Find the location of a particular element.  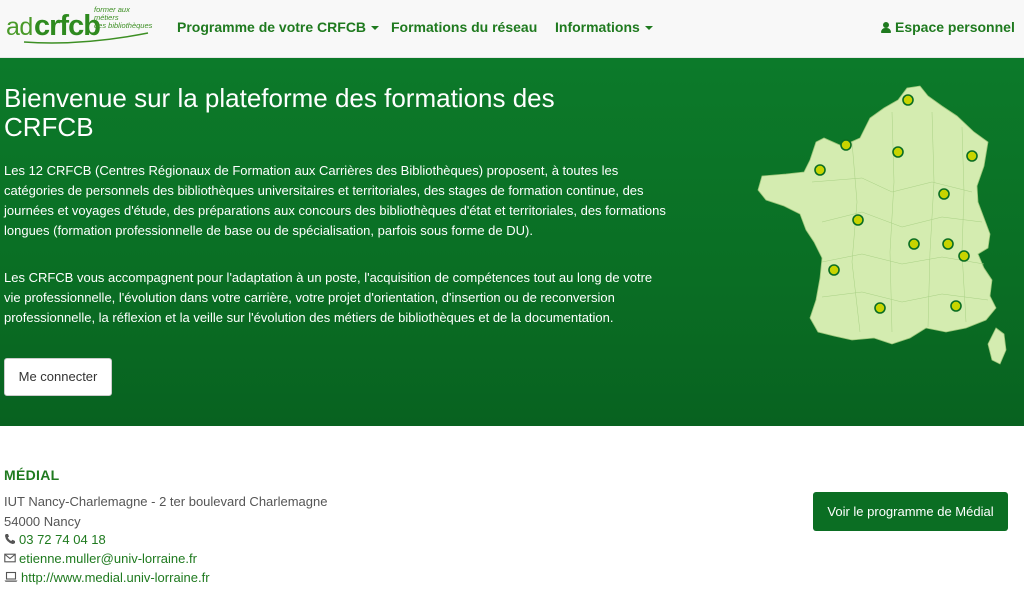

login-button: Me connecter is located at coordinates (58, 377).